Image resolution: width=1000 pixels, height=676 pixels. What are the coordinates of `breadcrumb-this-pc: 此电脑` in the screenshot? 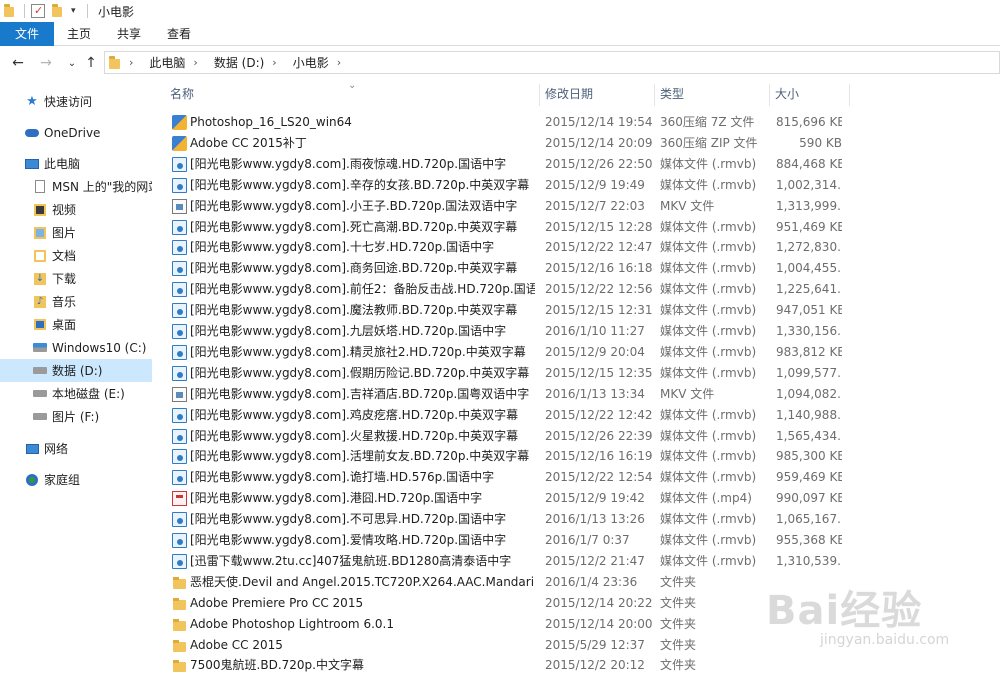 It's located at (167, 62).